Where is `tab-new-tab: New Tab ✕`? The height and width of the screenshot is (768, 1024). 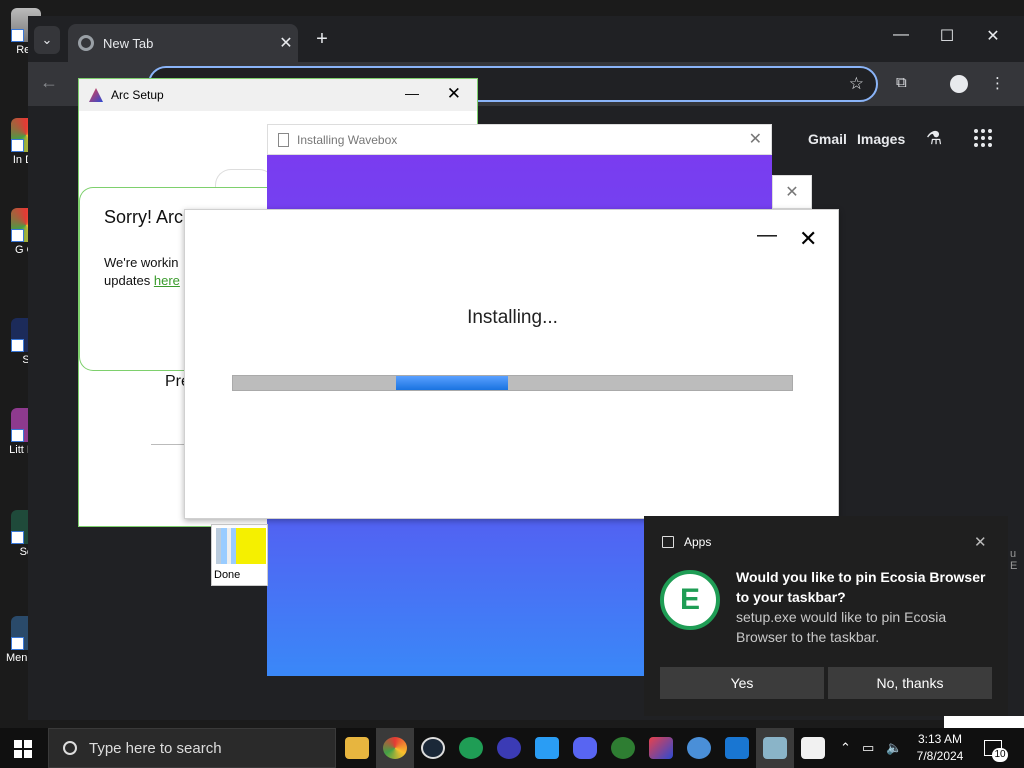 tab-new-tab: New Tab ✕ is located at coordinates (183, 43).